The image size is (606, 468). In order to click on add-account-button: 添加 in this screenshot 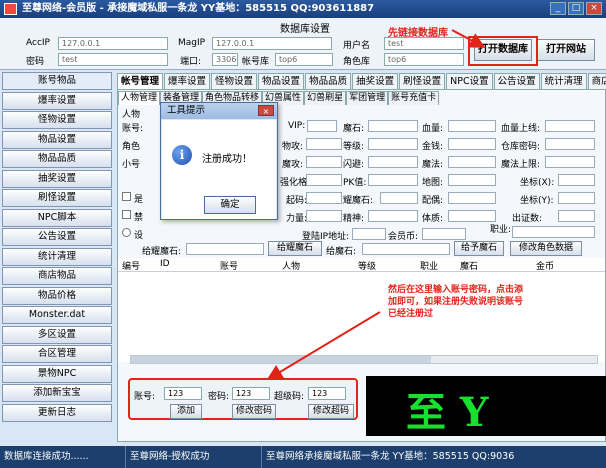, I will do `click(186, 411)`.